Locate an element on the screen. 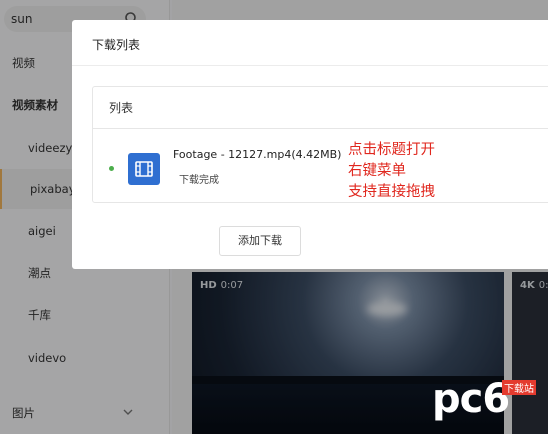 This screenshot has width=548, height=434. annotation-line-1: 点击标题打开 is located at coordinates (391, 150).